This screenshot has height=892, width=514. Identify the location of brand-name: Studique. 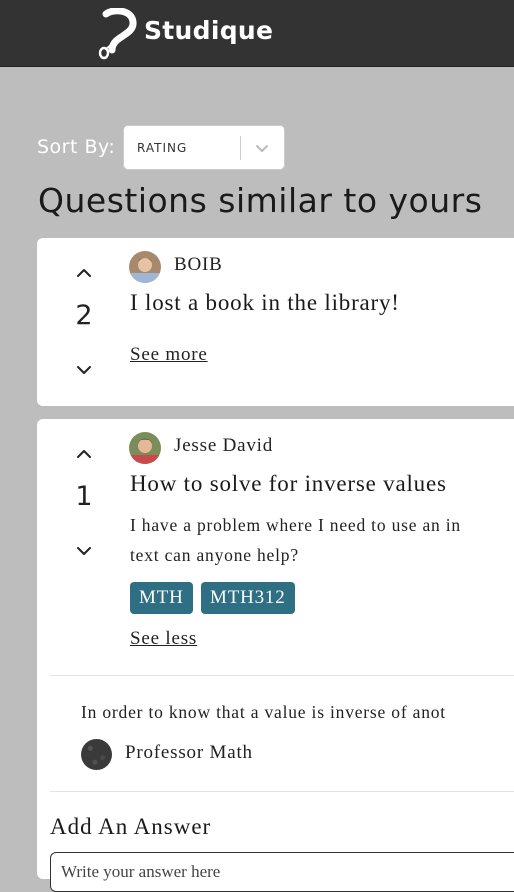
(208, 30).